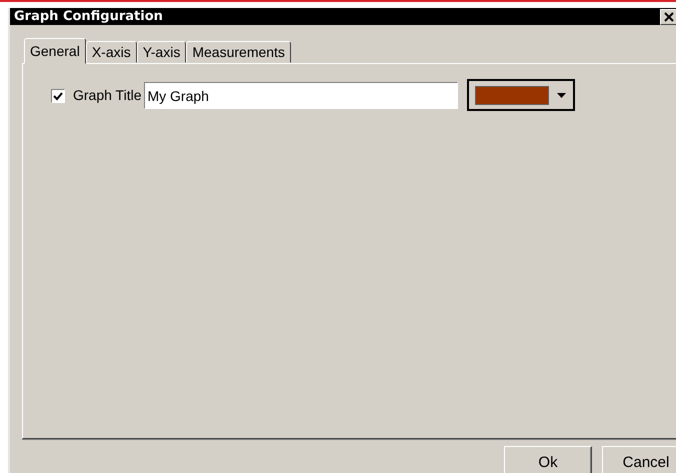 This screenshot has width=676, height=473. What do you see at coordinates (639, 459) in the screenshot?
I see `dialog-button: Cancel` at bounding box center [639, 459].